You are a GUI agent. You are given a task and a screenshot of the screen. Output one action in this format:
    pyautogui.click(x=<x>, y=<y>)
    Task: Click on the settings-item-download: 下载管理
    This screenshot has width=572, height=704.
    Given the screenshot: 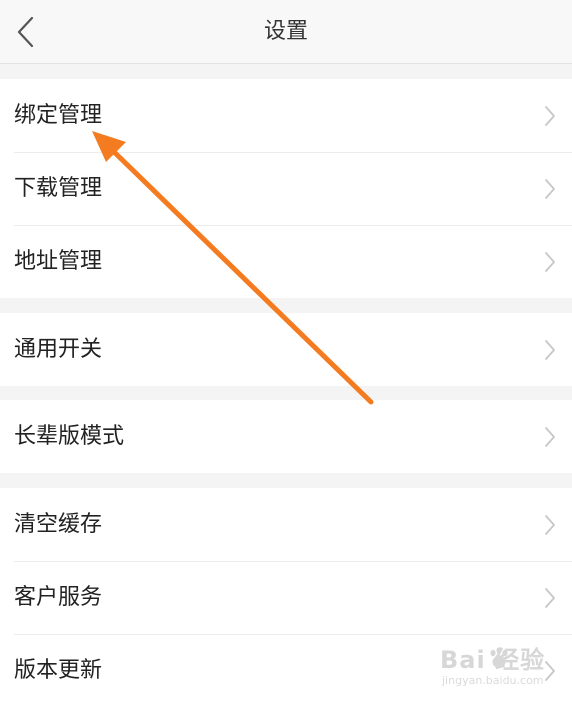 What is the action you would take?
    pyautogui.click(x=286, y=188)
    